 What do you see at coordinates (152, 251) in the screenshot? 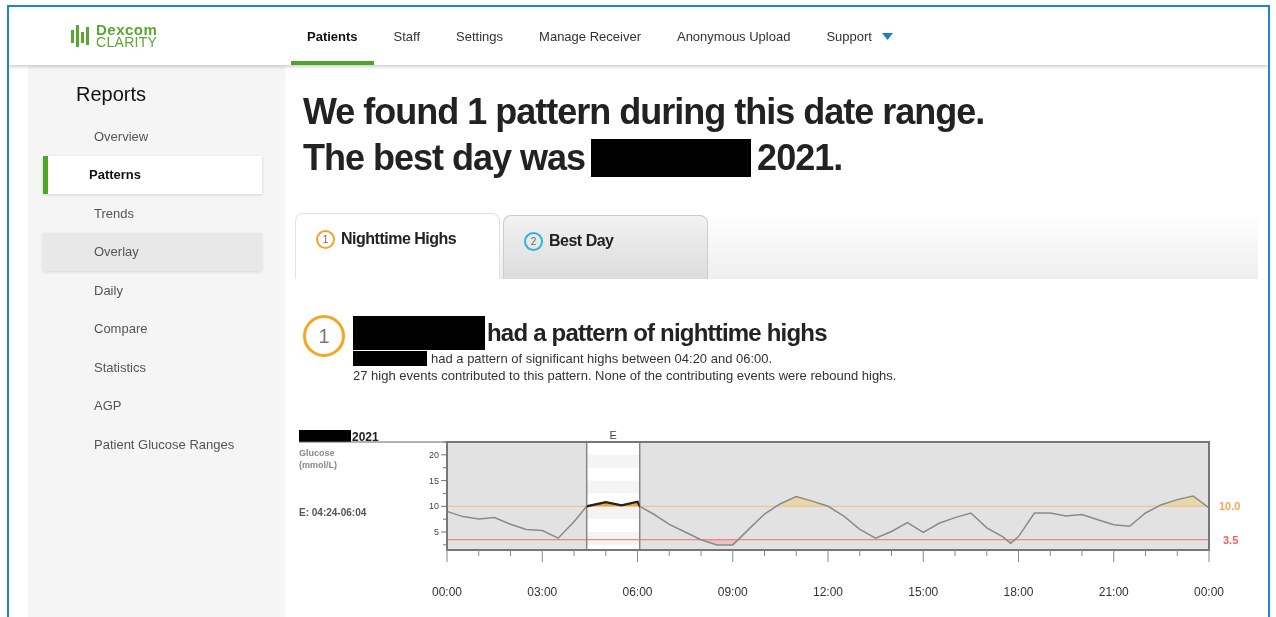
I see `sidebar-item: Overlay` at bounding box center [152, 251].